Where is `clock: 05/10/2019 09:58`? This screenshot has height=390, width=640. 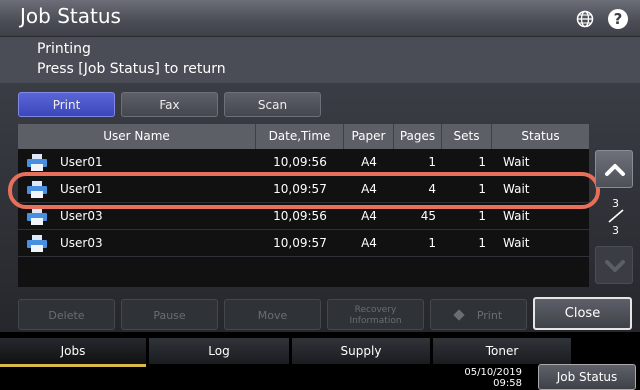
clock: 05/10/2019 09:58 is located at coordinates (492, 378).